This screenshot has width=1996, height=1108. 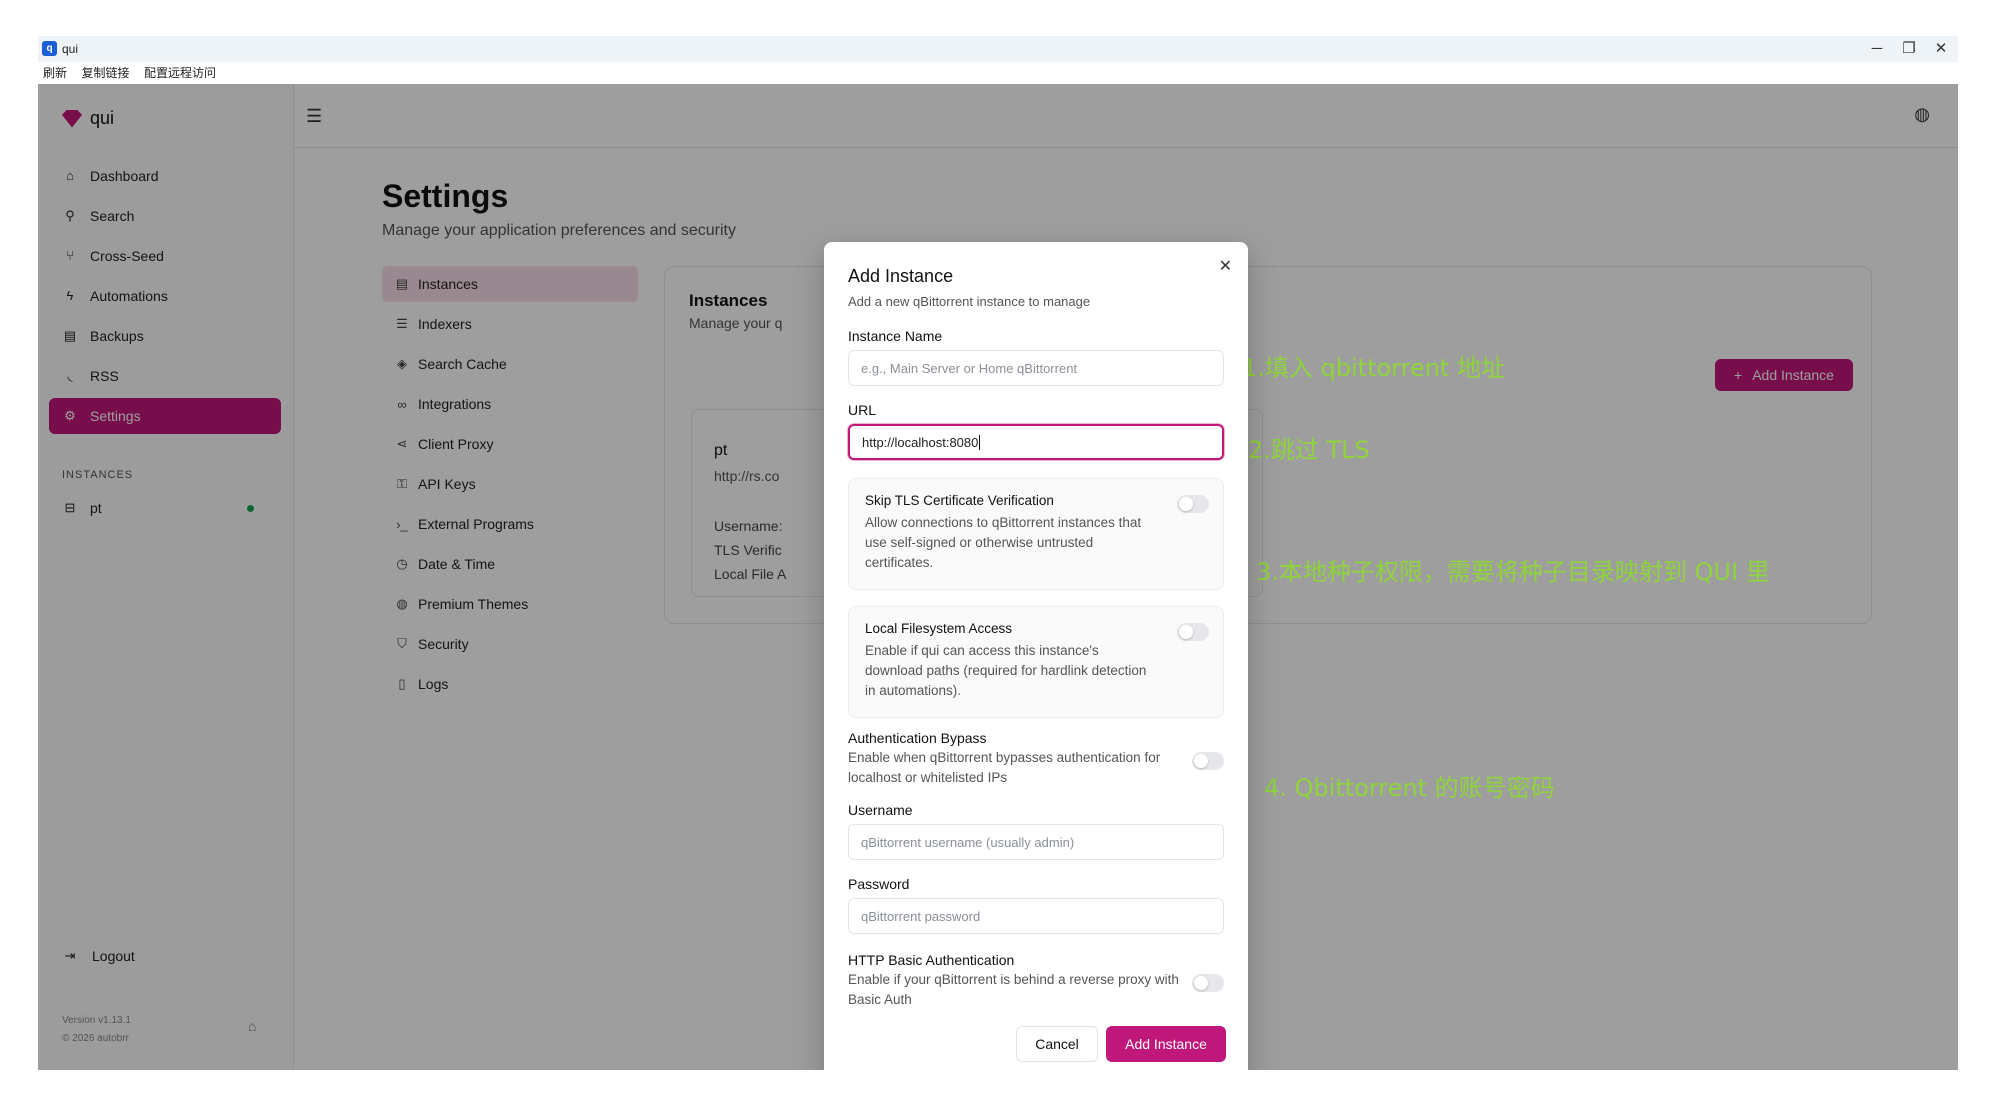 What do you see at coordinates (1166, 1044) in the screenshot?
I see `add-instance-submit-button: Add Instance` at bounding box center [1166, 1044].